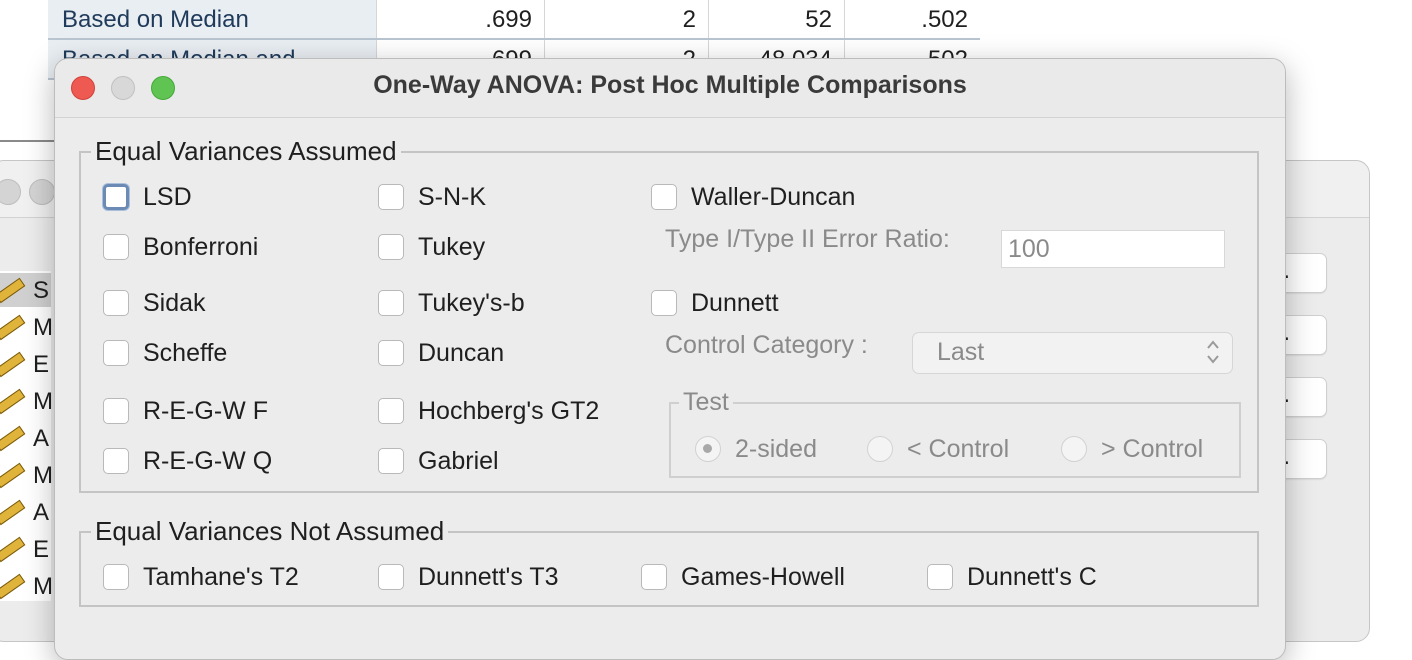 This screenshot has height=660, width=1412. I want to click on list-item: S, so click(25, 290).